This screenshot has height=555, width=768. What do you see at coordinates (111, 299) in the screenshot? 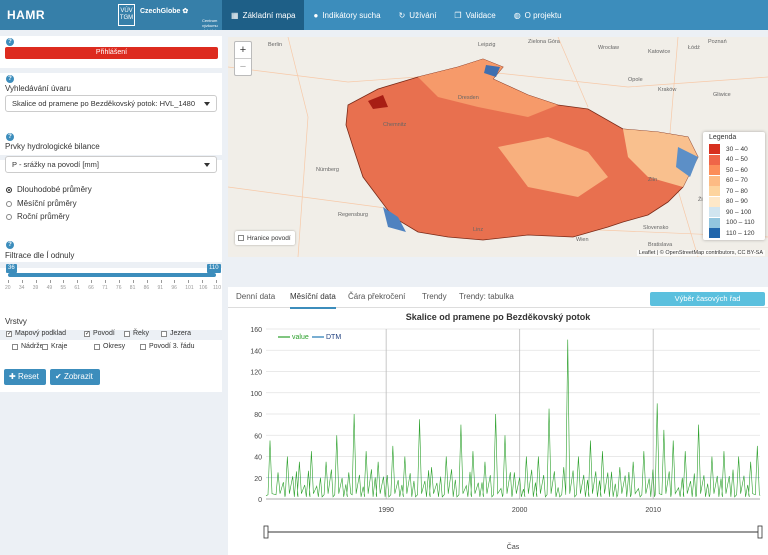
I see `filter-panel` at bounding box center [111, 299].